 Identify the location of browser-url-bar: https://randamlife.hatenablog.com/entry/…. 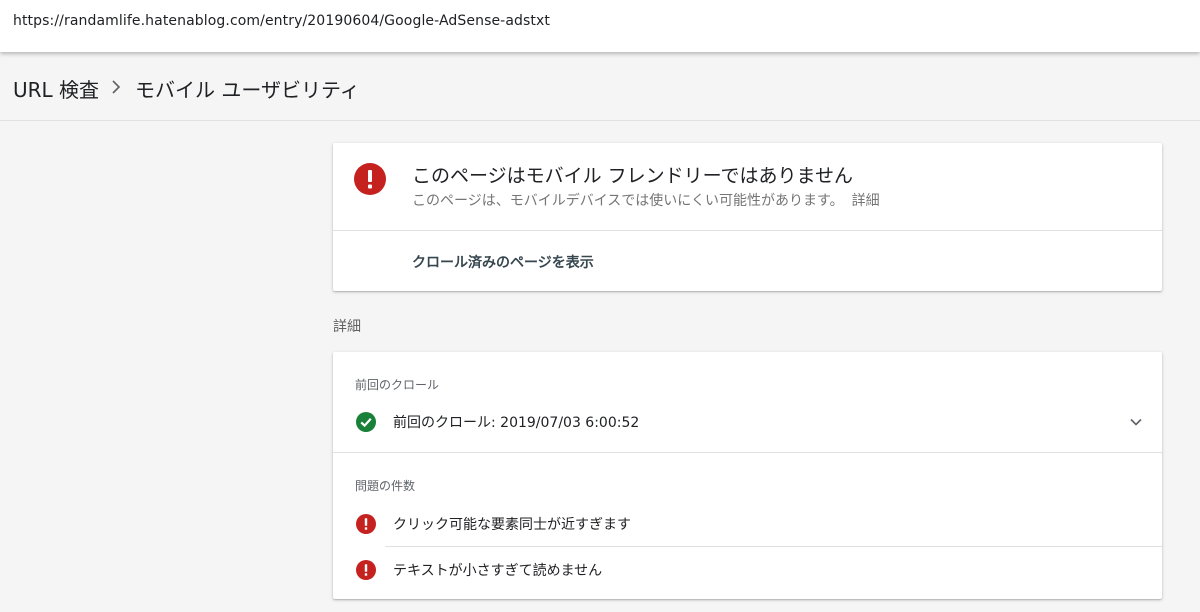
(600, 26).